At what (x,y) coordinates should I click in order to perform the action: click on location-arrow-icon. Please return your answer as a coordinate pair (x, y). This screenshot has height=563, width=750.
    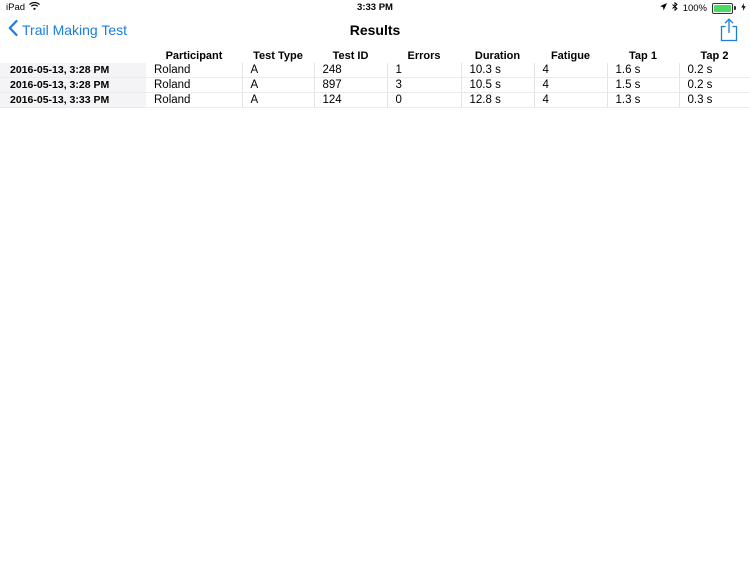
    Looking at the image, I should click on (663, 8).